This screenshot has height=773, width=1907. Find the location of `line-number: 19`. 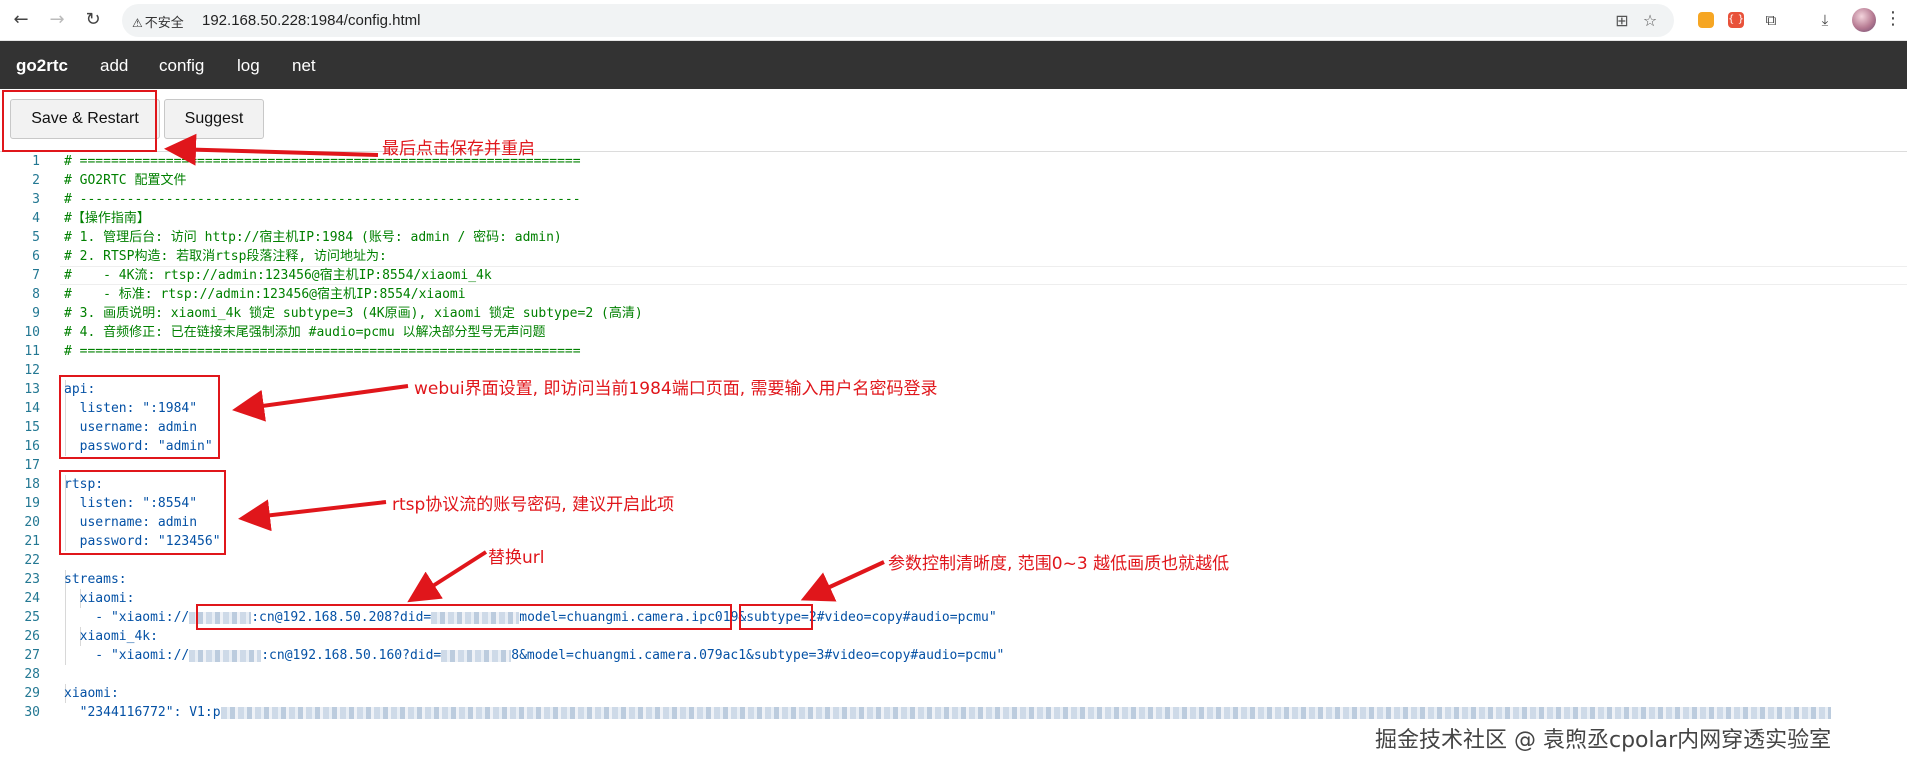

line-number: 19 is located at coordinates (32, 503).